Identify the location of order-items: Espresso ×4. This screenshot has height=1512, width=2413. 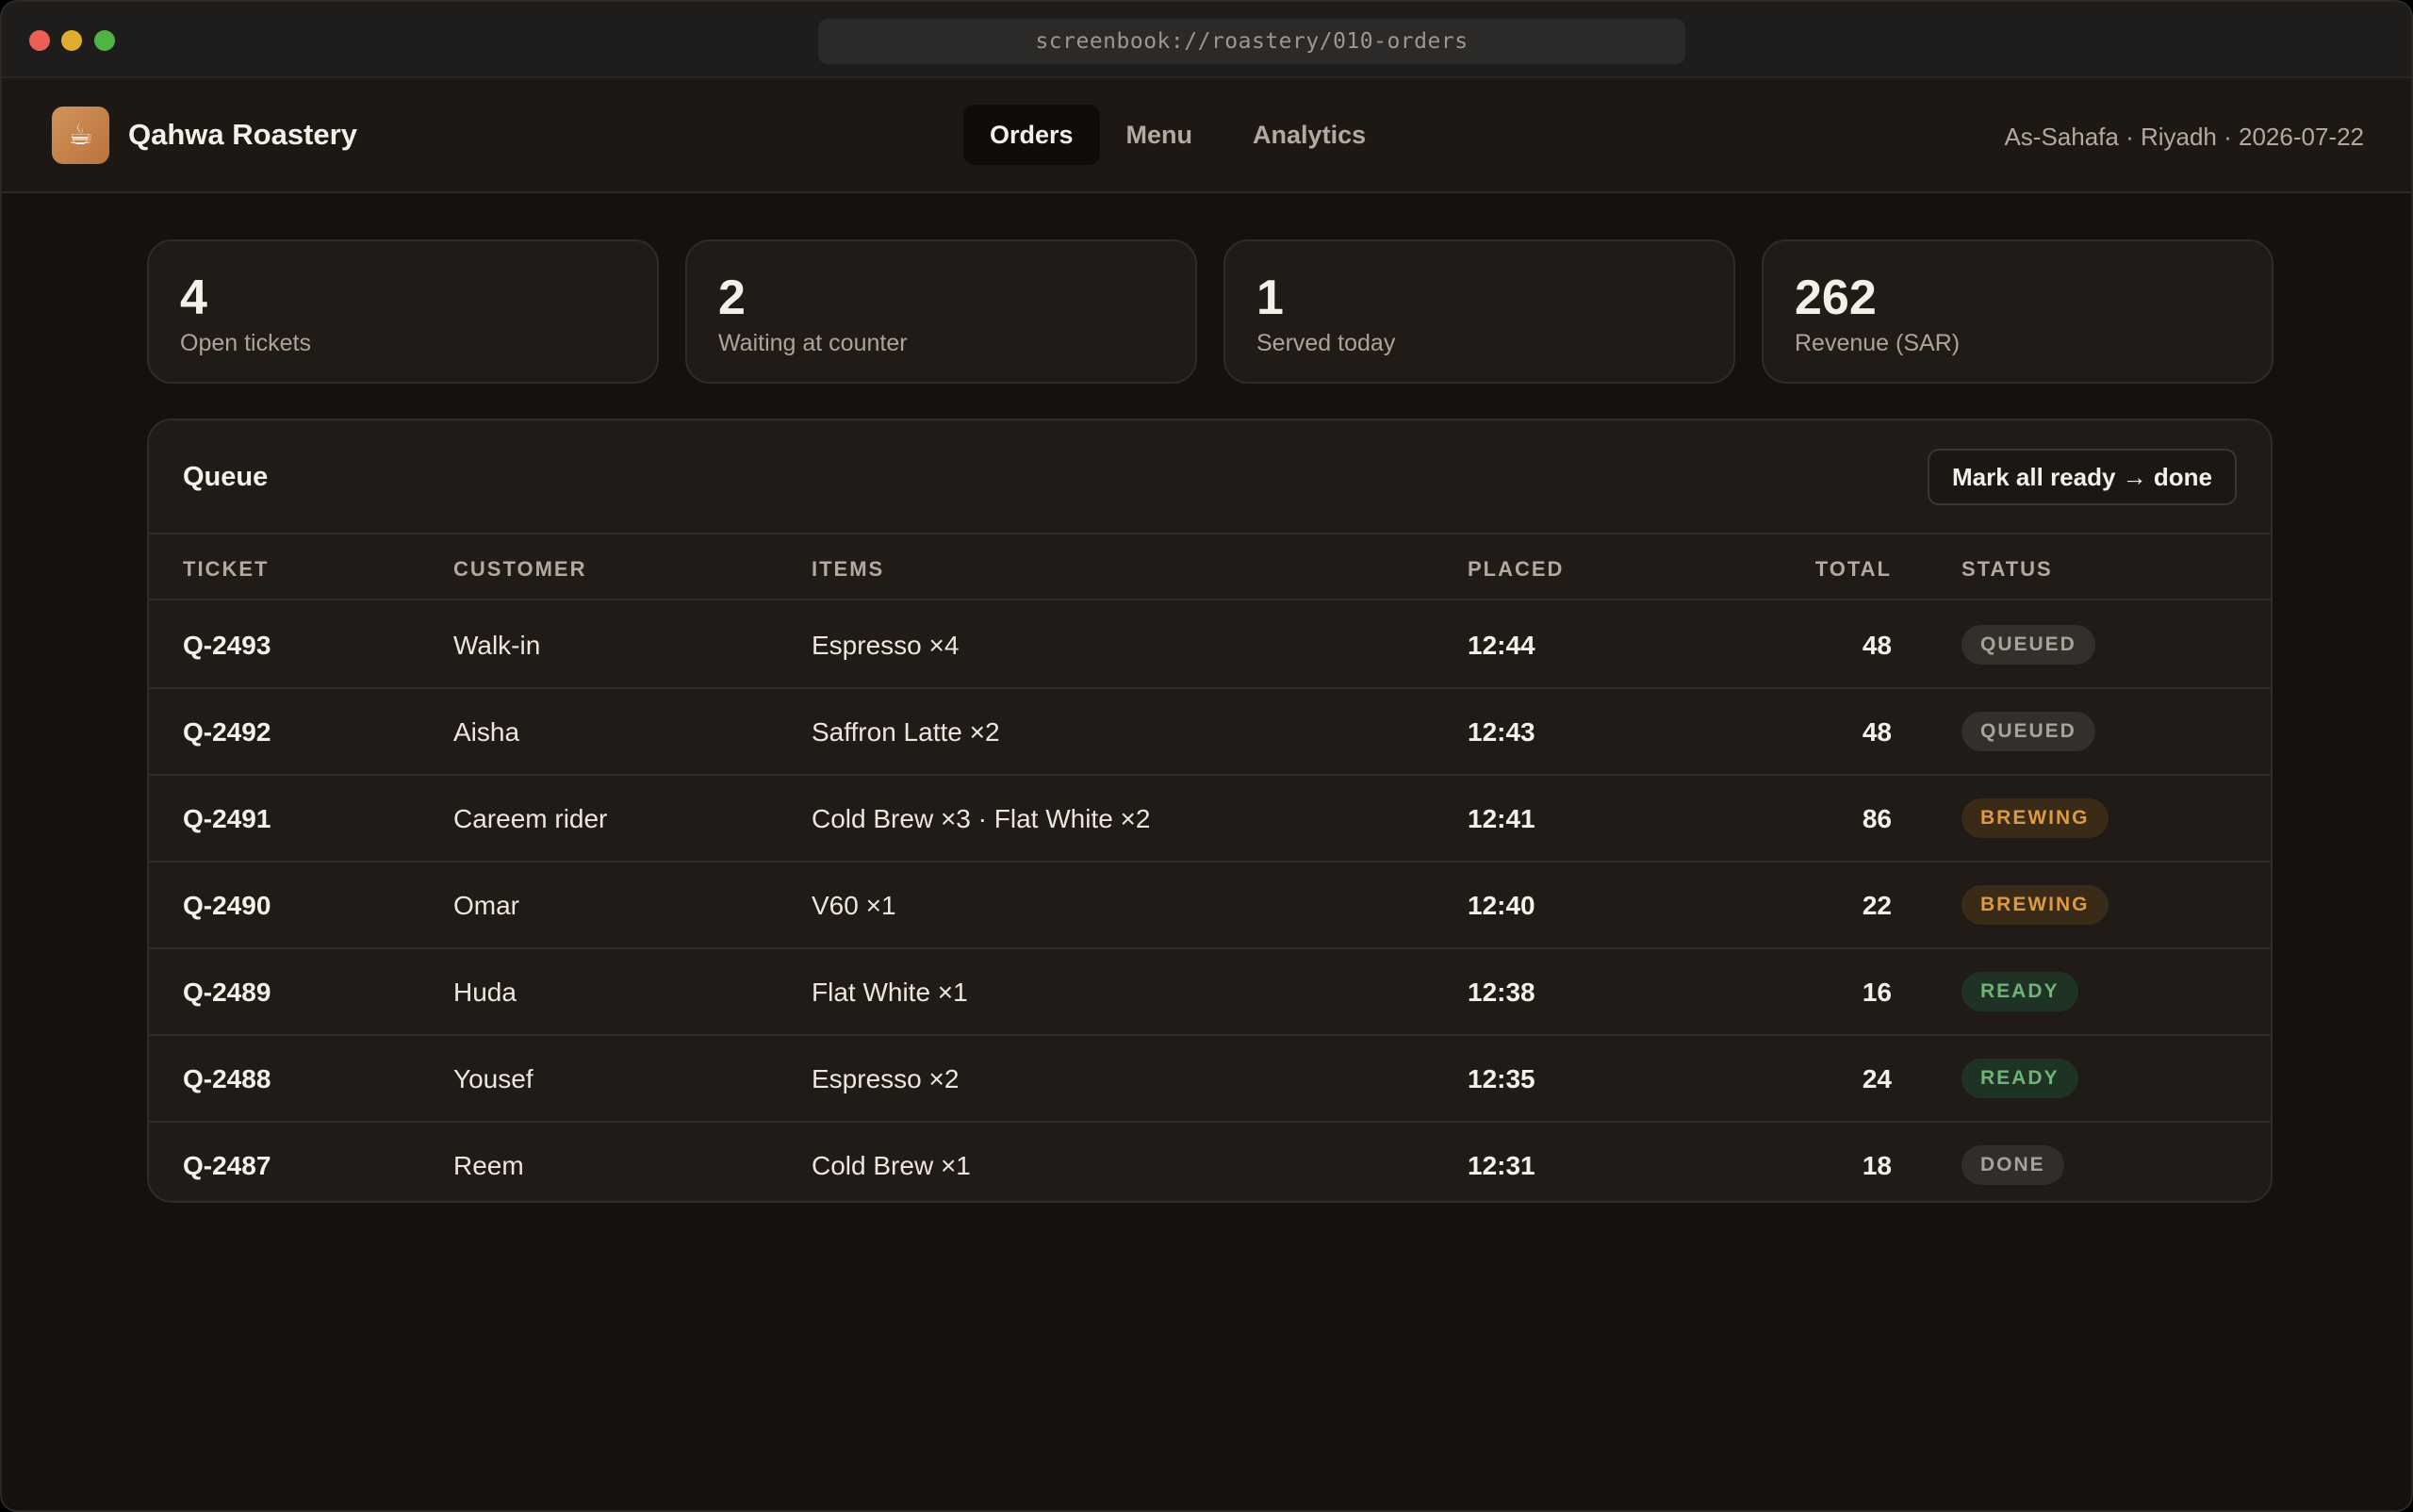
(886, 646).